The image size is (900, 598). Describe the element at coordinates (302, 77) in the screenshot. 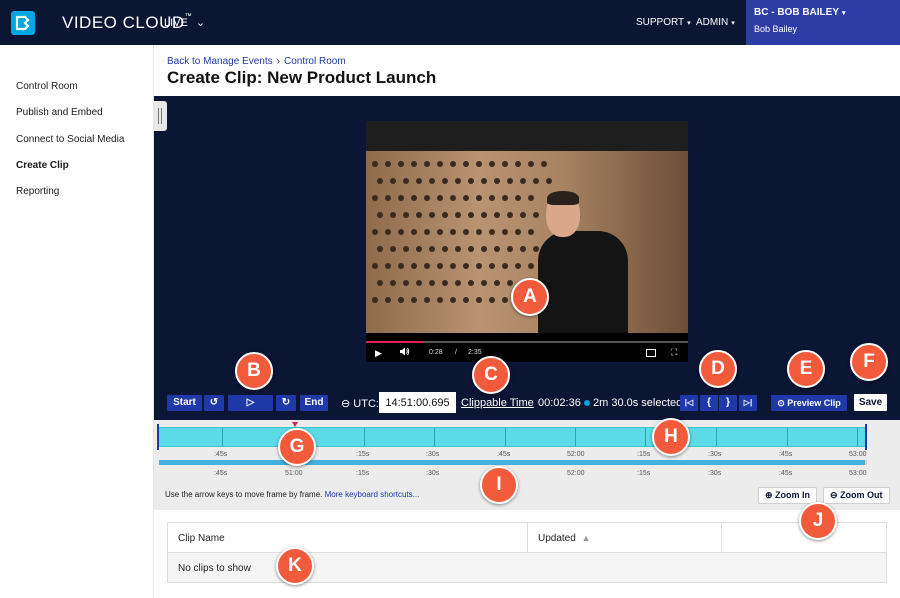

I see `page-title: Create Clip: New Product Launch` at that location.